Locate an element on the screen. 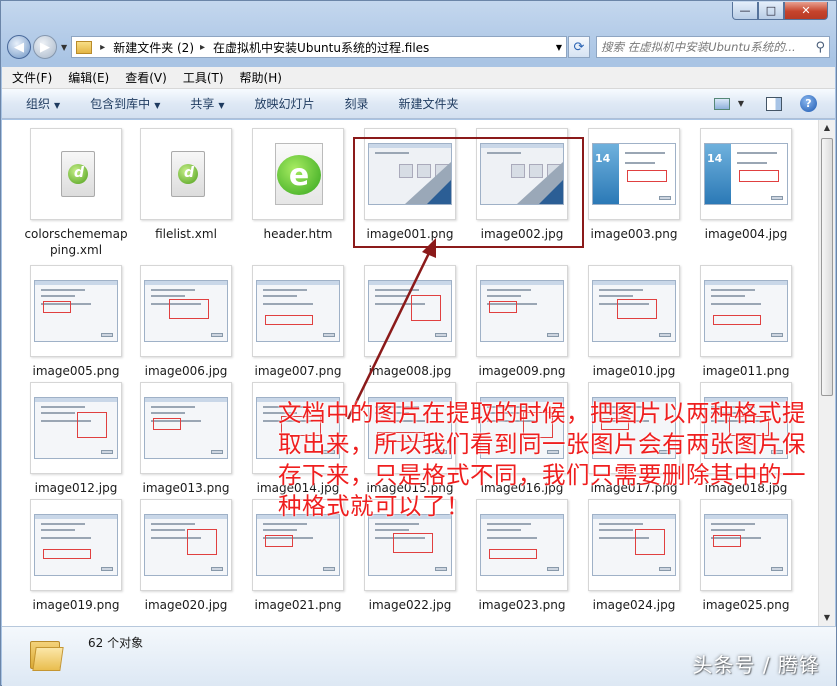 The image size is (837, 686). file-item: image010.jpg is located at coordinates (634, 322).